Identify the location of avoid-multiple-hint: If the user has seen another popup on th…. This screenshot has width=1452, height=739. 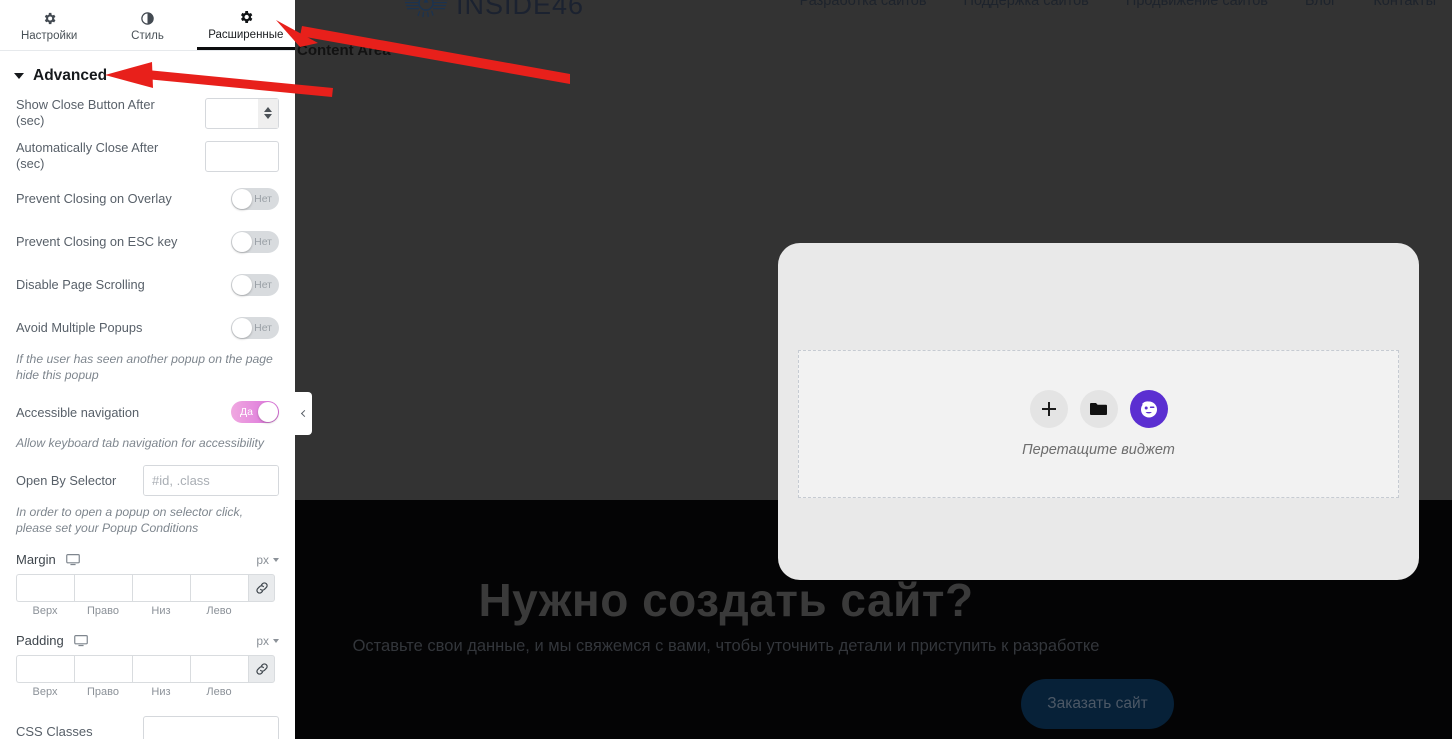
(144, 367).